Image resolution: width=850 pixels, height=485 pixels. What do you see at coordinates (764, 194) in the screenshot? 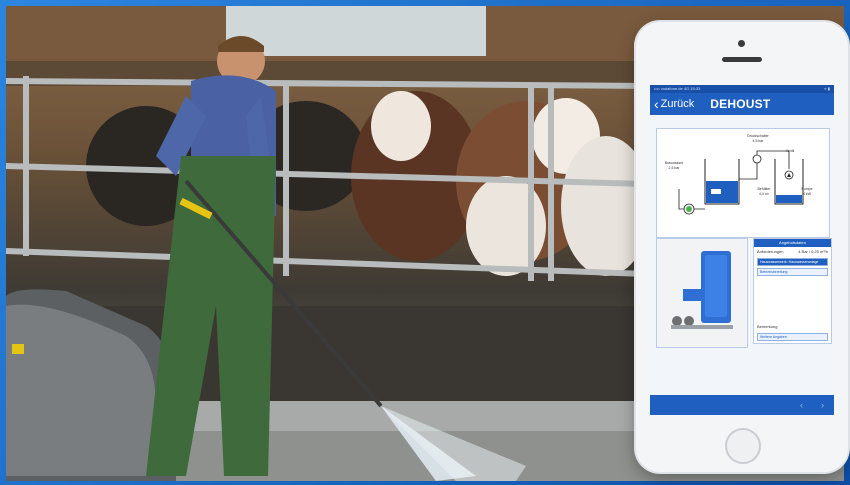
I see `tank-sub-label: 4,0 m³` at bounding box center [764, 194].